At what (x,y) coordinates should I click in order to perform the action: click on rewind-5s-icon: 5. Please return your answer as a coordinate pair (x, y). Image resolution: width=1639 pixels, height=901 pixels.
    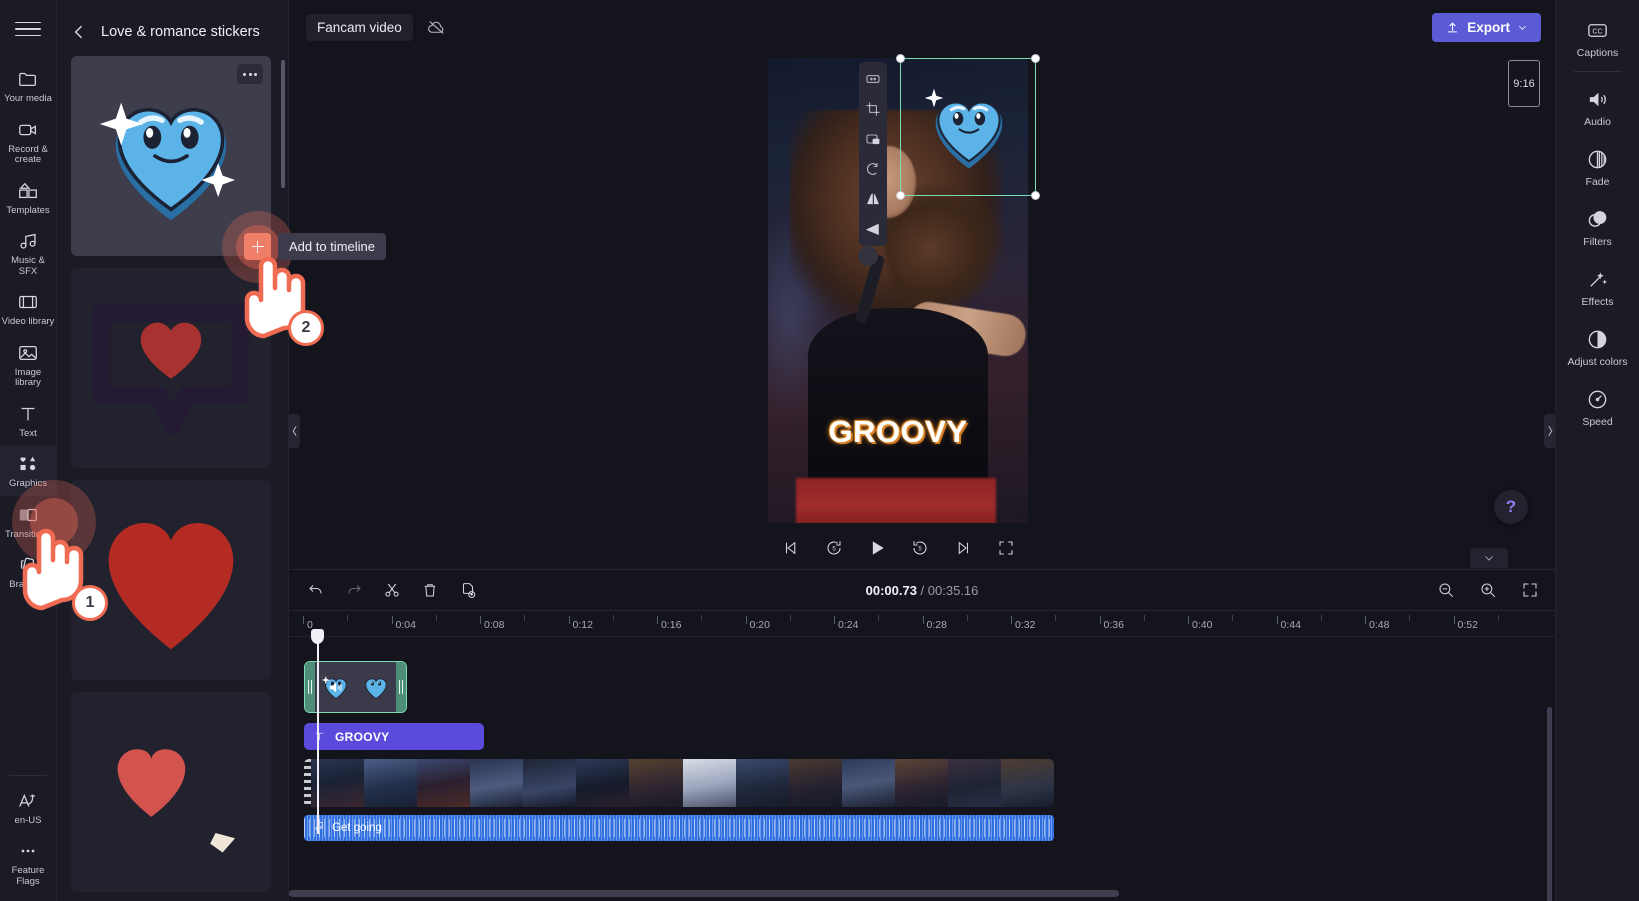
    Looking at the image, I should click on (834, 548).